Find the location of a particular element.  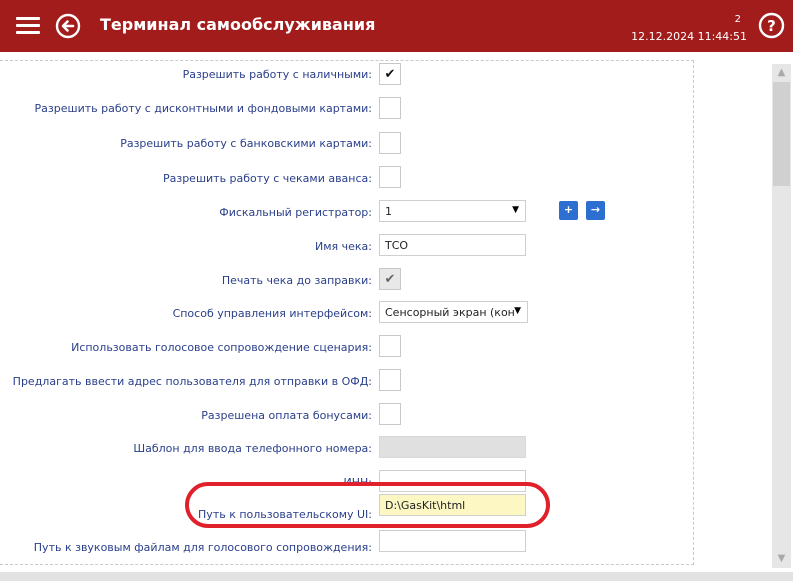

check-name-label: Имя чека: is located at coordinates (343, 246).